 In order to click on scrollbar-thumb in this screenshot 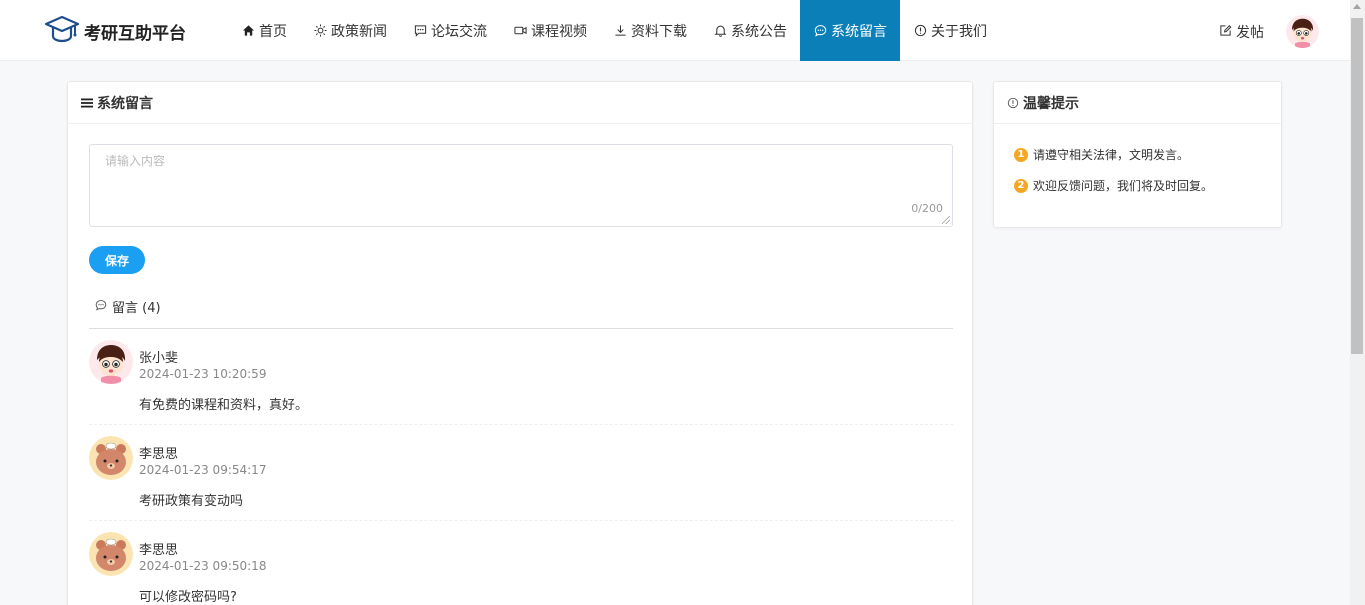, I will do `click(1357, 186)`.